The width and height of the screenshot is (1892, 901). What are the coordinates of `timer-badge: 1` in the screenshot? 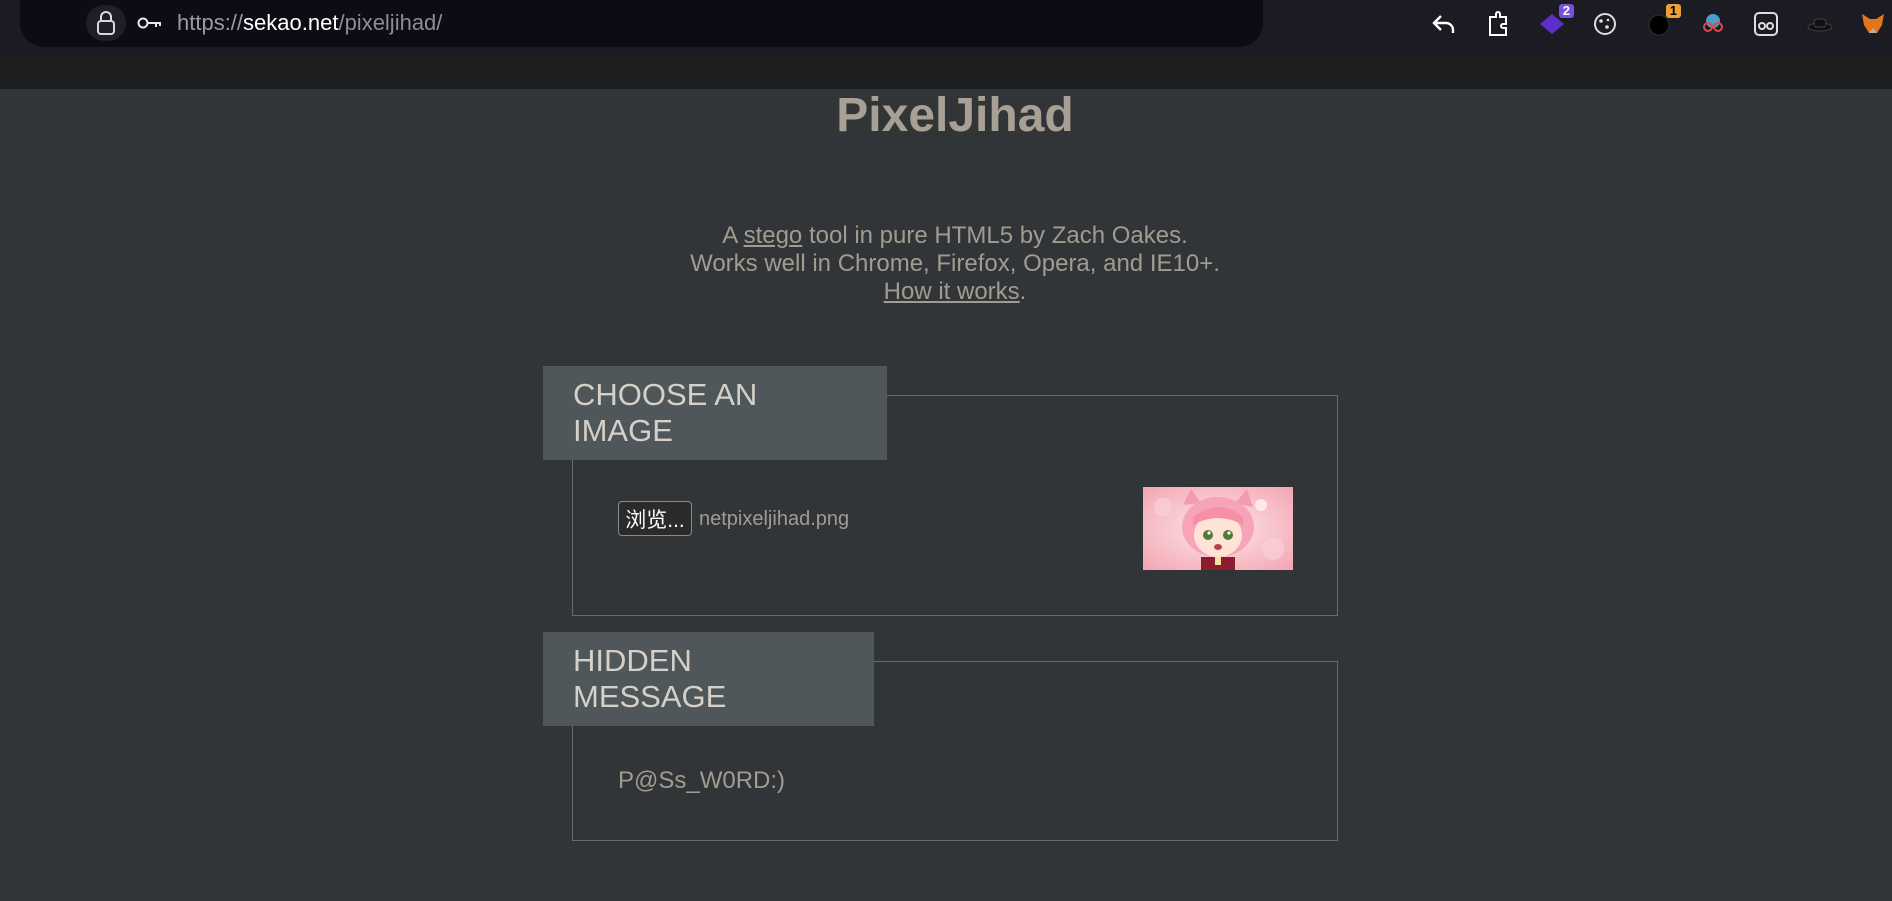 It's located at (1673, 11).